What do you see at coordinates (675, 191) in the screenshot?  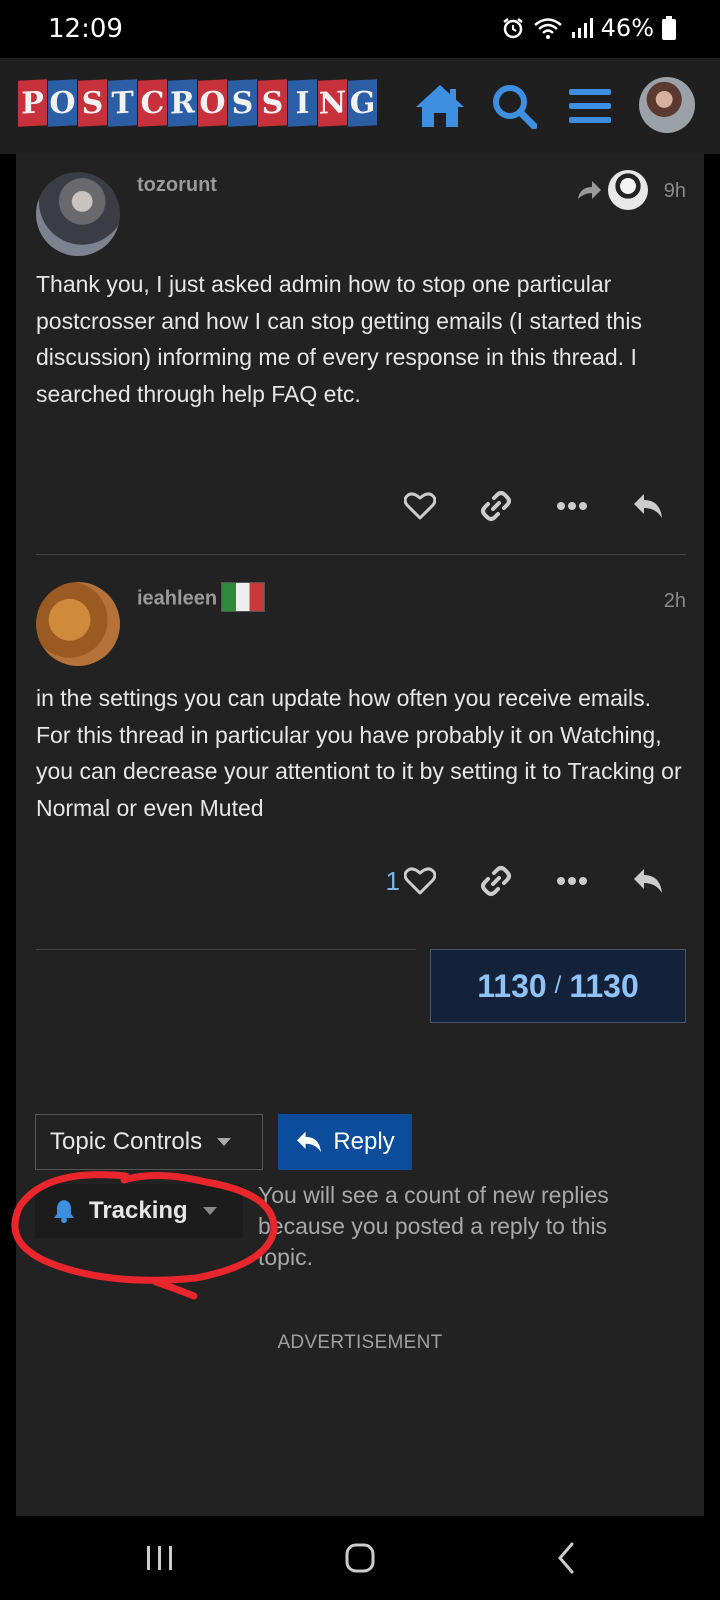 I see `post-time: 9h` at bounding box center [675, 191].